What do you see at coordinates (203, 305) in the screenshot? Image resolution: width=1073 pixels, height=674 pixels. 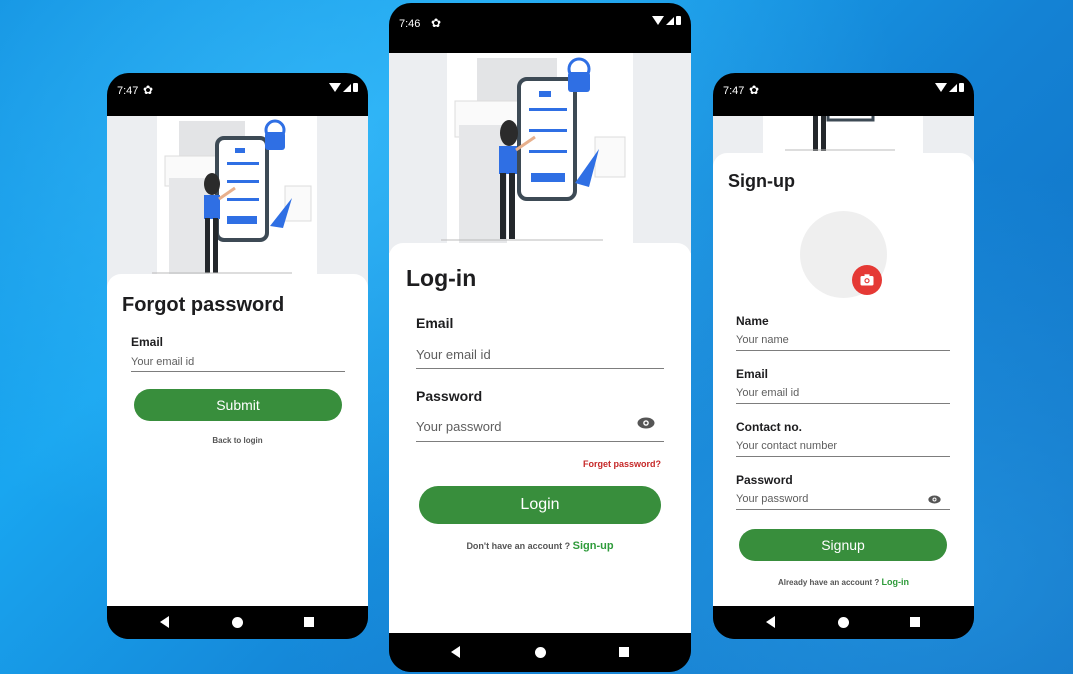 I see `page-title: Forgot password` at bounding box center [203, 305].